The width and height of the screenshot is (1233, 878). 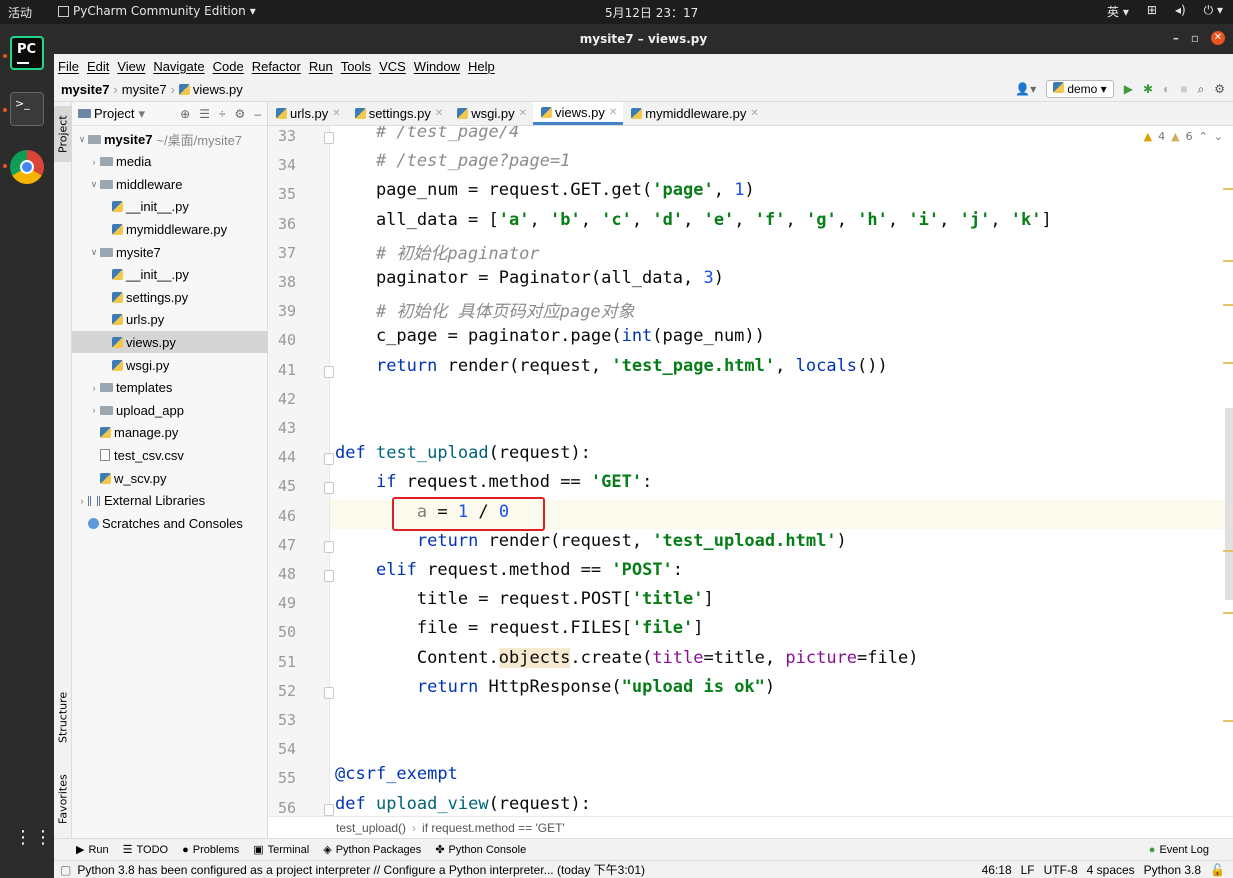 I want to click on tab-project: Project, so click(x=63, y=134).